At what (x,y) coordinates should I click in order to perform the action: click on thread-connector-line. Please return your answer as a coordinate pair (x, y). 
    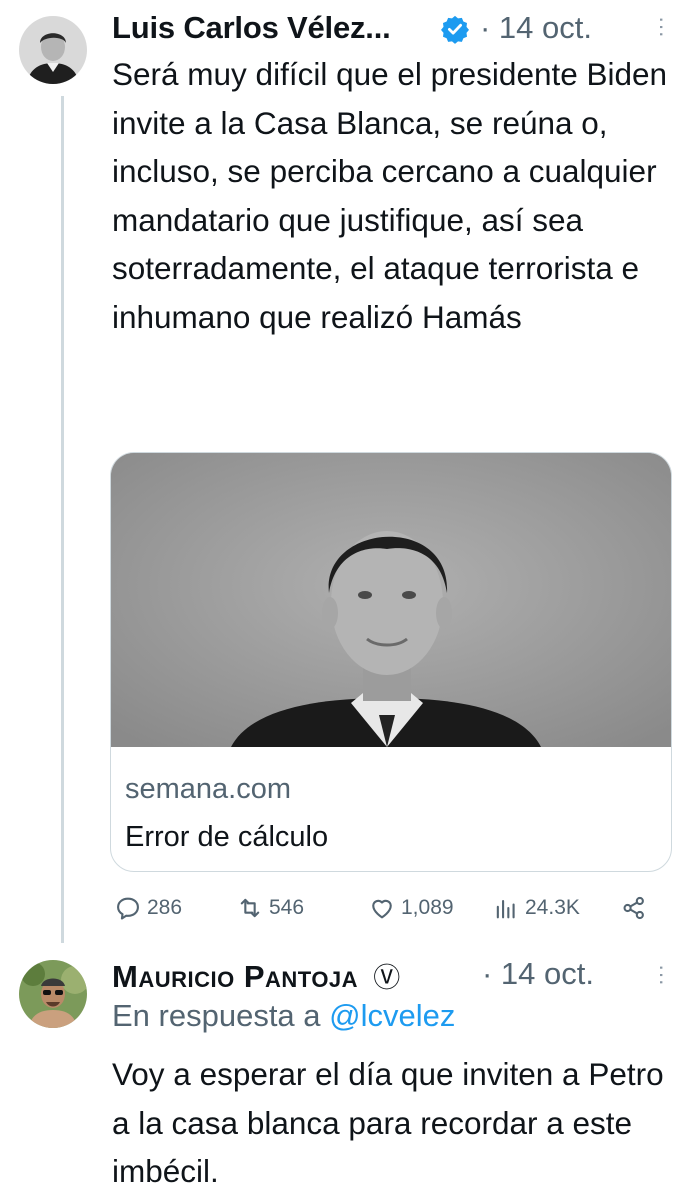
    Looking at the image, I should click on (62, 519).